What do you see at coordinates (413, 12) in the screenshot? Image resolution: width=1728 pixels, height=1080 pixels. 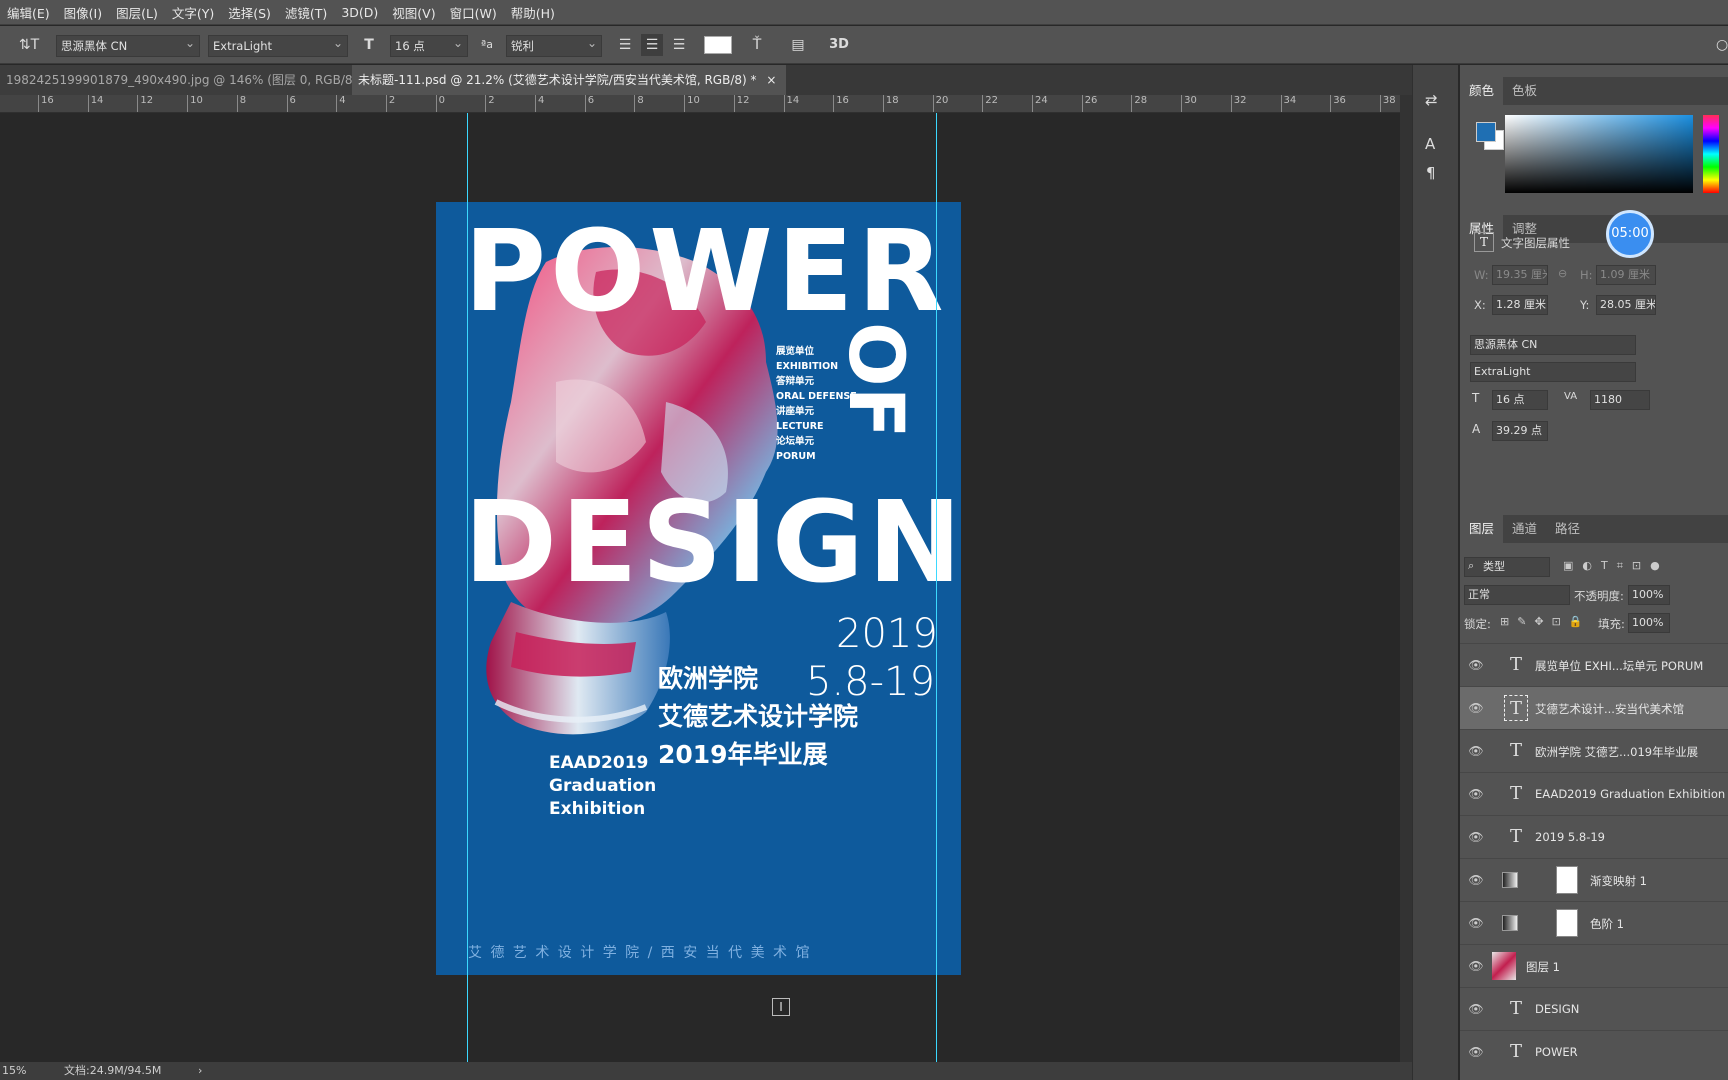 I see `menu-view: 视图(V)` at bounding box center [413, 12].